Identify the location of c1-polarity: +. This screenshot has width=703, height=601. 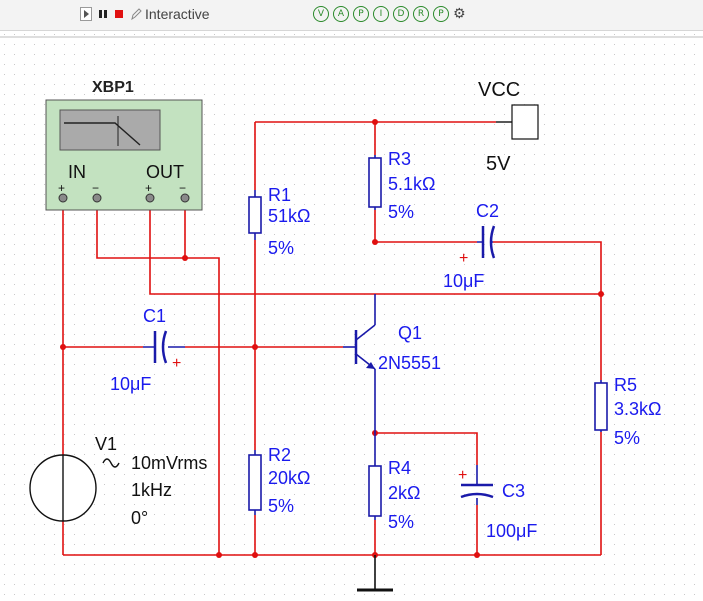
(176, 363).